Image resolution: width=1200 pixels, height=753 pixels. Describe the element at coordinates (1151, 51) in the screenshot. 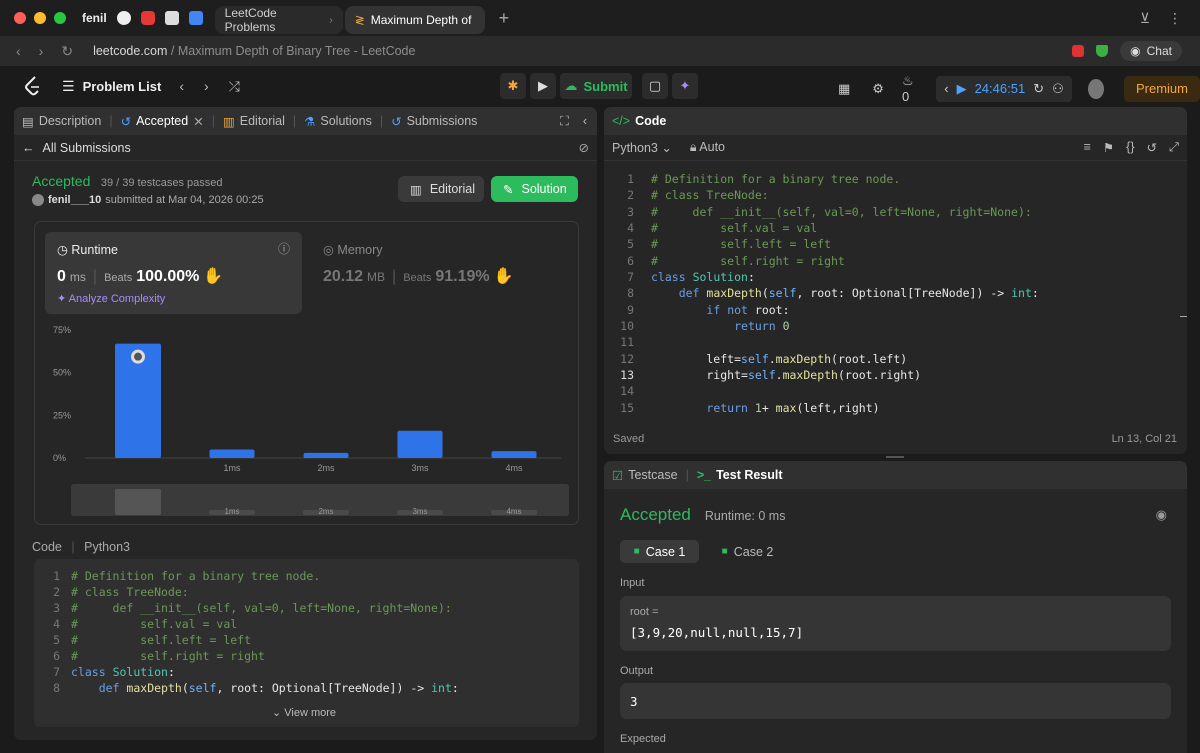

I see `chat-button: ◉ Chat` at that location.